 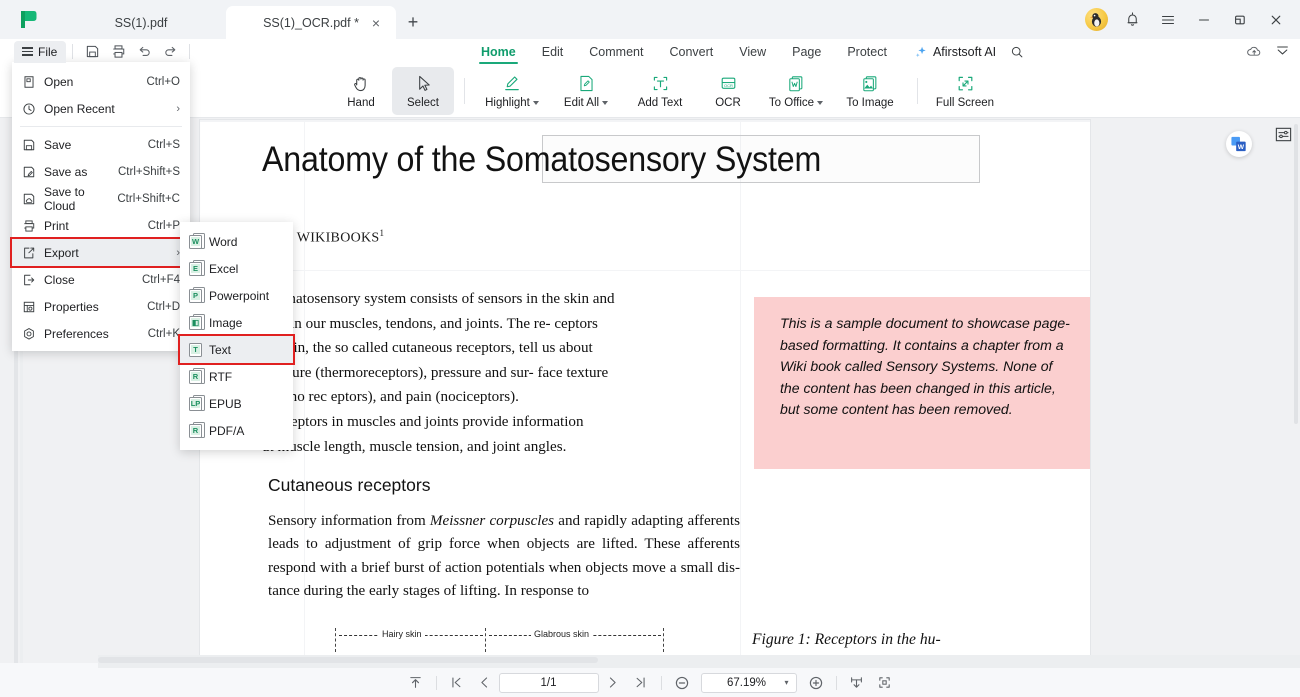 What do you see at coordinates (28, 19) in the screenshot?
I see `app-logo` at bounding box center [28, 19].